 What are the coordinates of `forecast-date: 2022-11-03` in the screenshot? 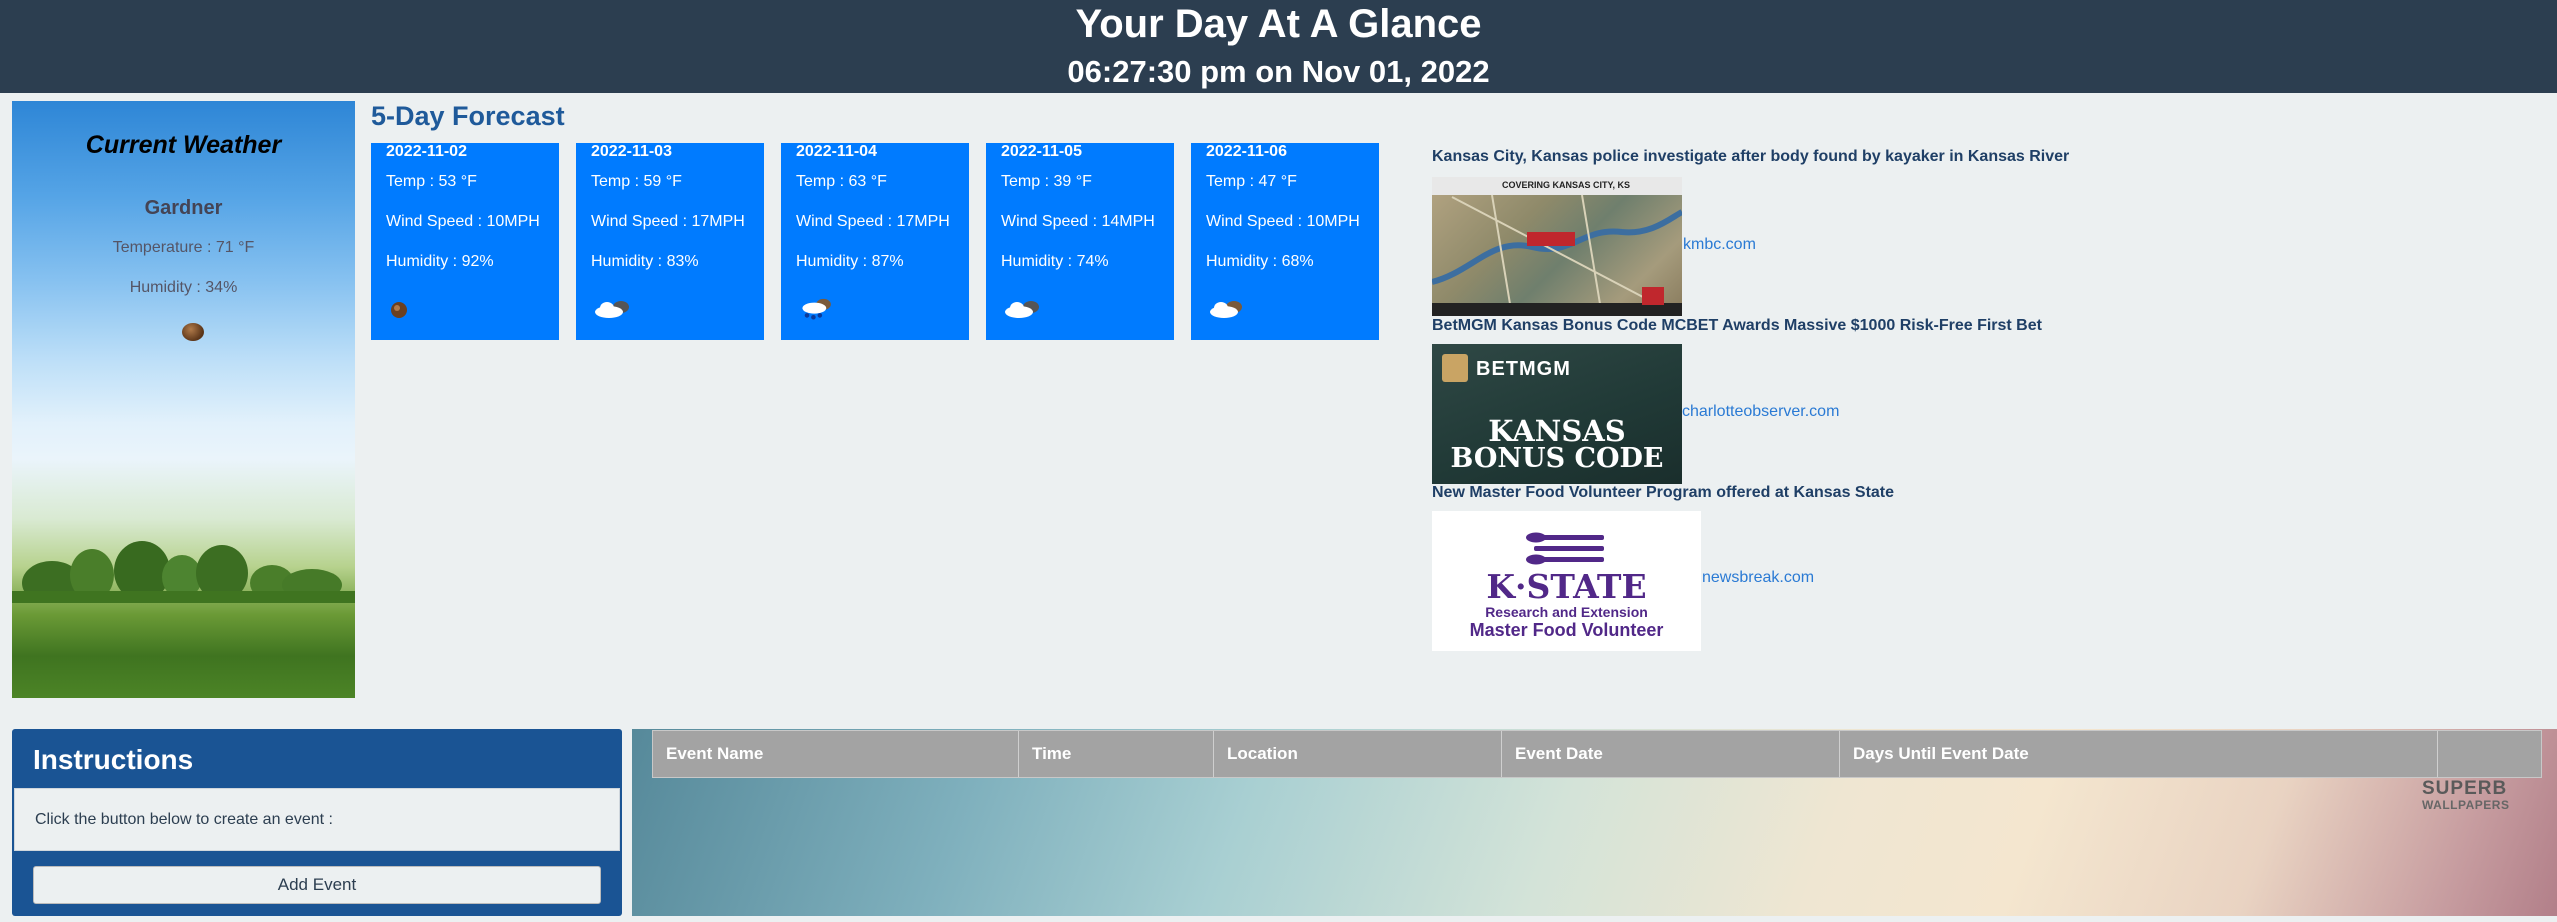 It's located at (631, 151).